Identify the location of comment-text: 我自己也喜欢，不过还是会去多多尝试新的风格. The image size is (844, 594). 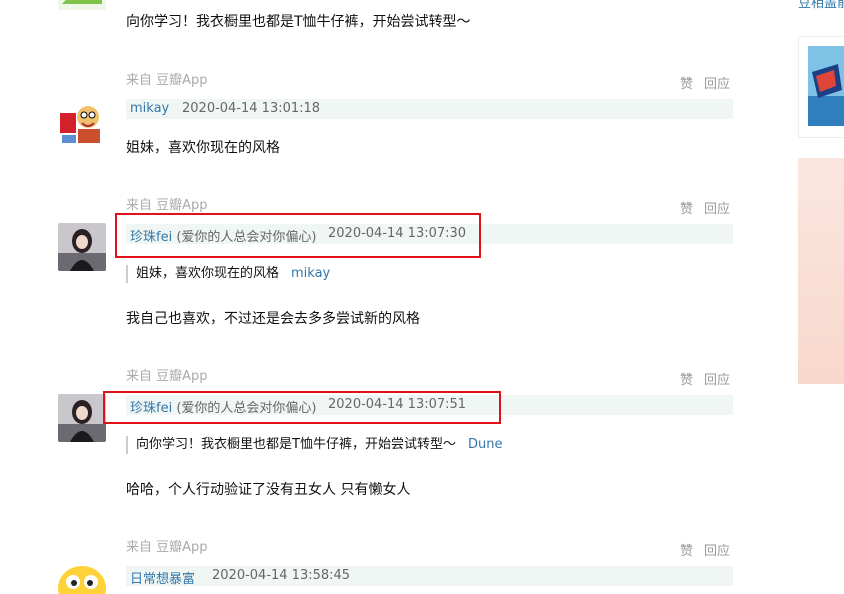
(273, 319).